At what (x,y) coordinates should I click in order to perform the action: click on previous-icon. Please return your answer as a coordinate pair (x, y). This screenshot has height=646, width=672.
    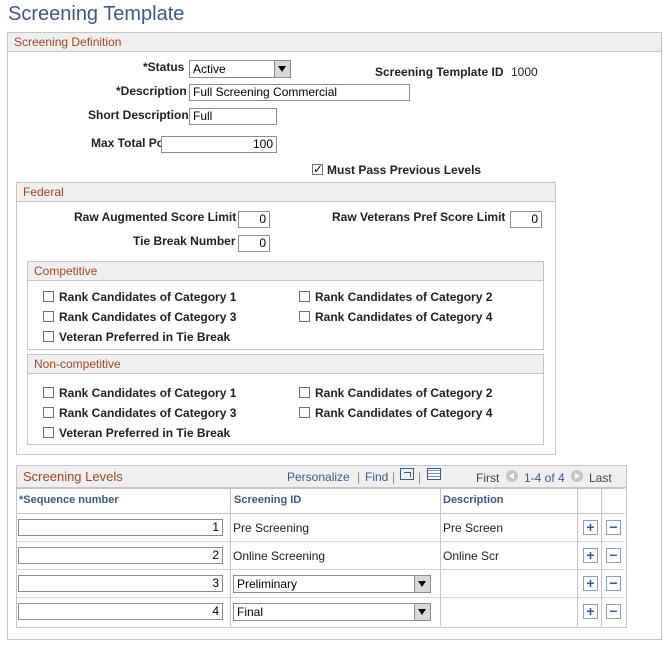
    Looking at the image, I should click on (512, 476).